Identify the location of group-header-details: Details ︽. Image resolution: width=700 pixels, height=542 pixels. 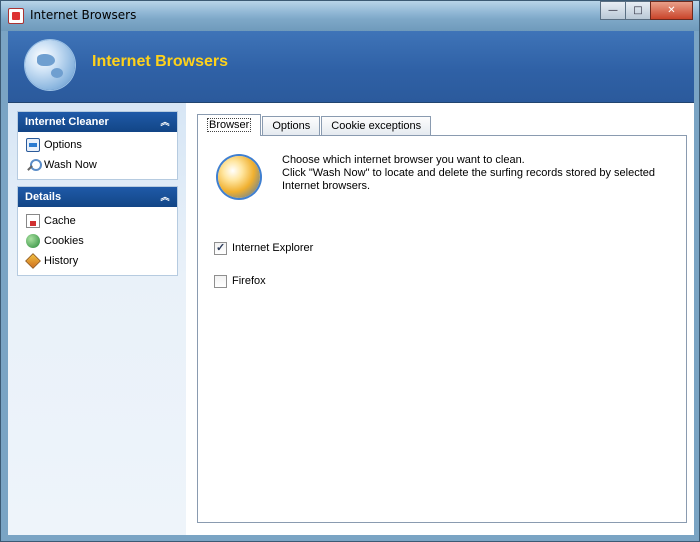
(97, 197).